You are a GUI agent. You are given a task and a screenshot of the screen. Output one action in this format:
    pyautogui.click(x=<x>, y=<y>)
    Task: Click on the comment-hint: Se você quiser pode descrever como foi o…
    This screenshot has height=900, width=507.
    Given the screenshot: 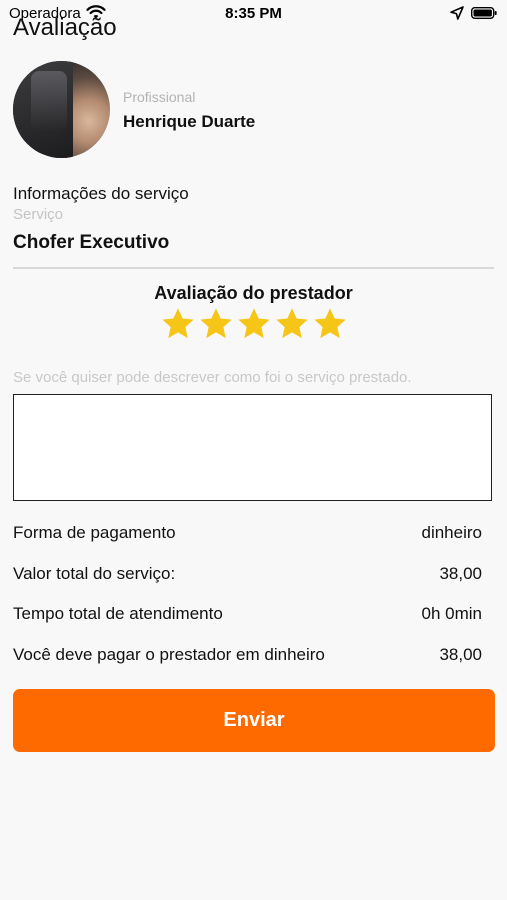 What is the action you would take?
    pyautogui.click(x=212, y=377)
    